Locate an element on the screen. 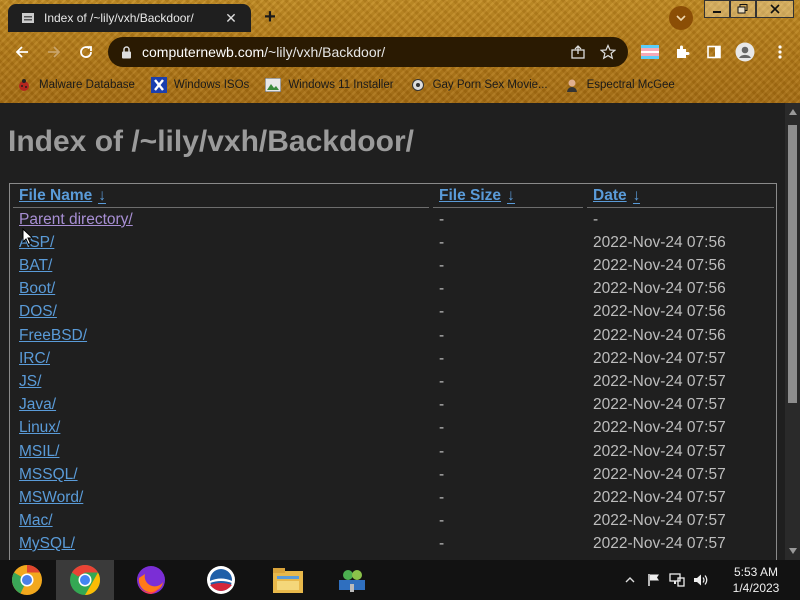 The height and width of the screenshot is (600, 800). bookmark-malware-database: Malware Database is located at coordinates (75, 85).